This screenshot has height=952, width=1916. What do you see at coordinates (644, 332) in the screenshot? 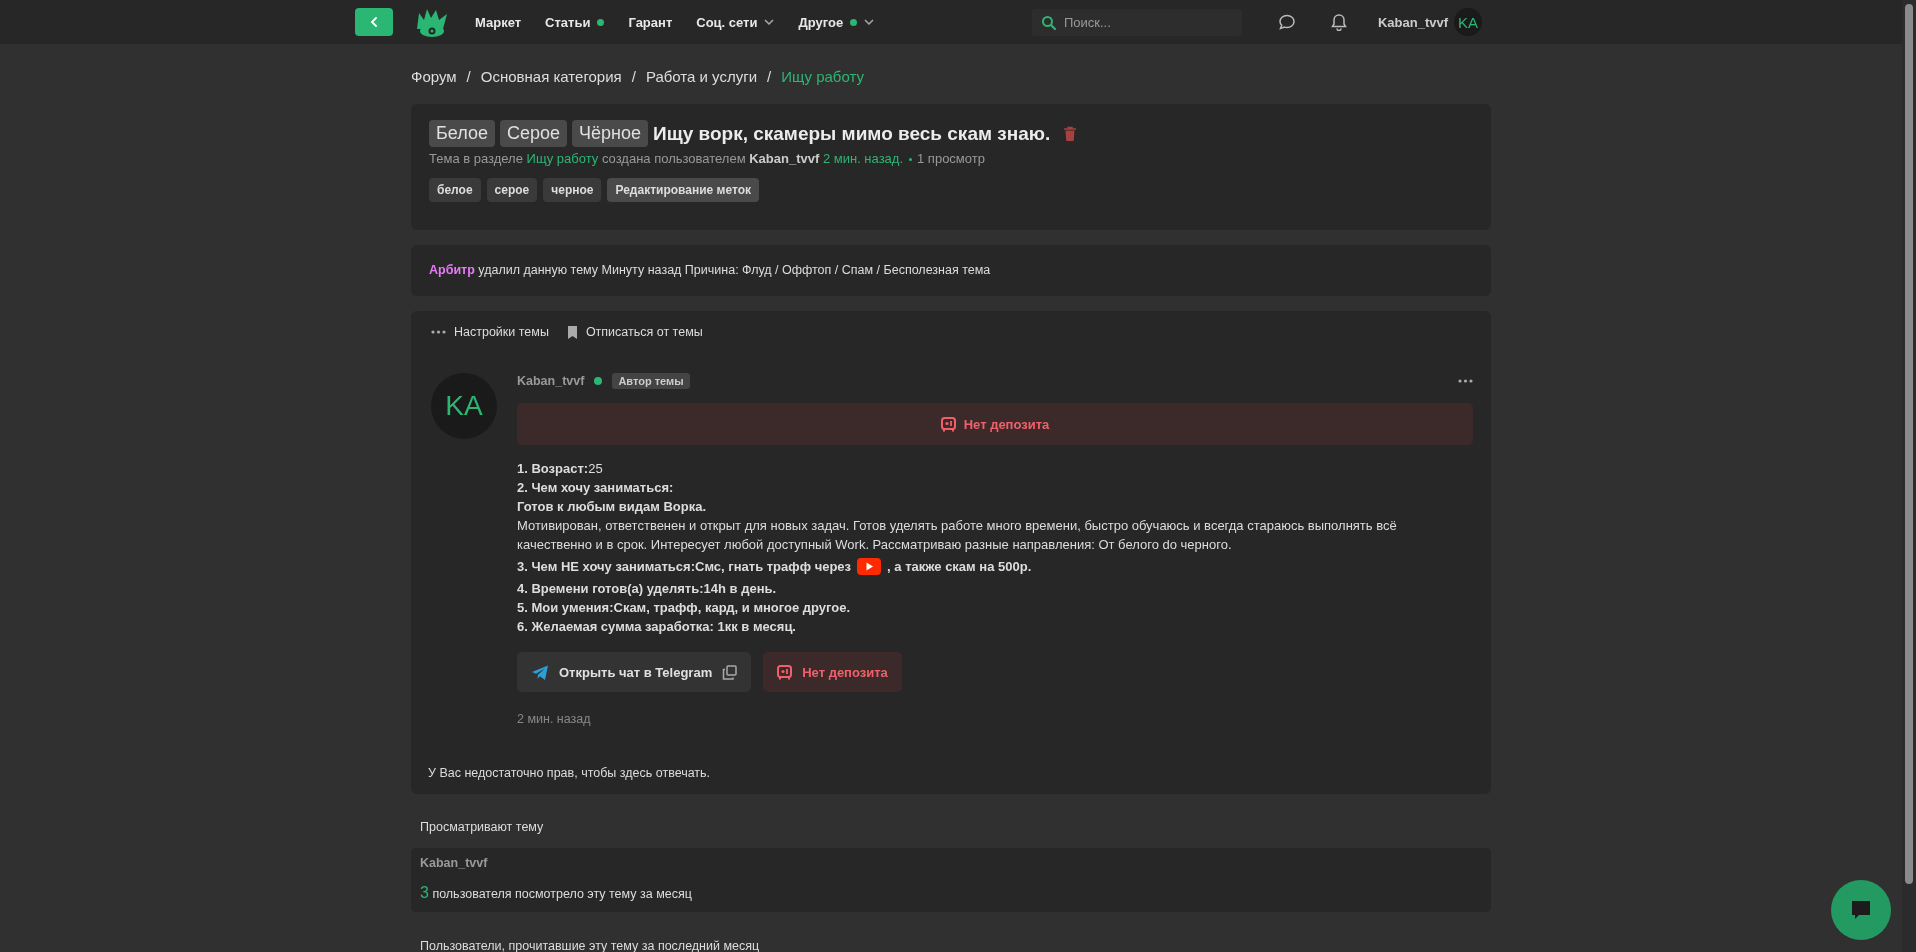
I see `unsubscribe-link: Отписаться от темы` at bounding box center [644, 332].